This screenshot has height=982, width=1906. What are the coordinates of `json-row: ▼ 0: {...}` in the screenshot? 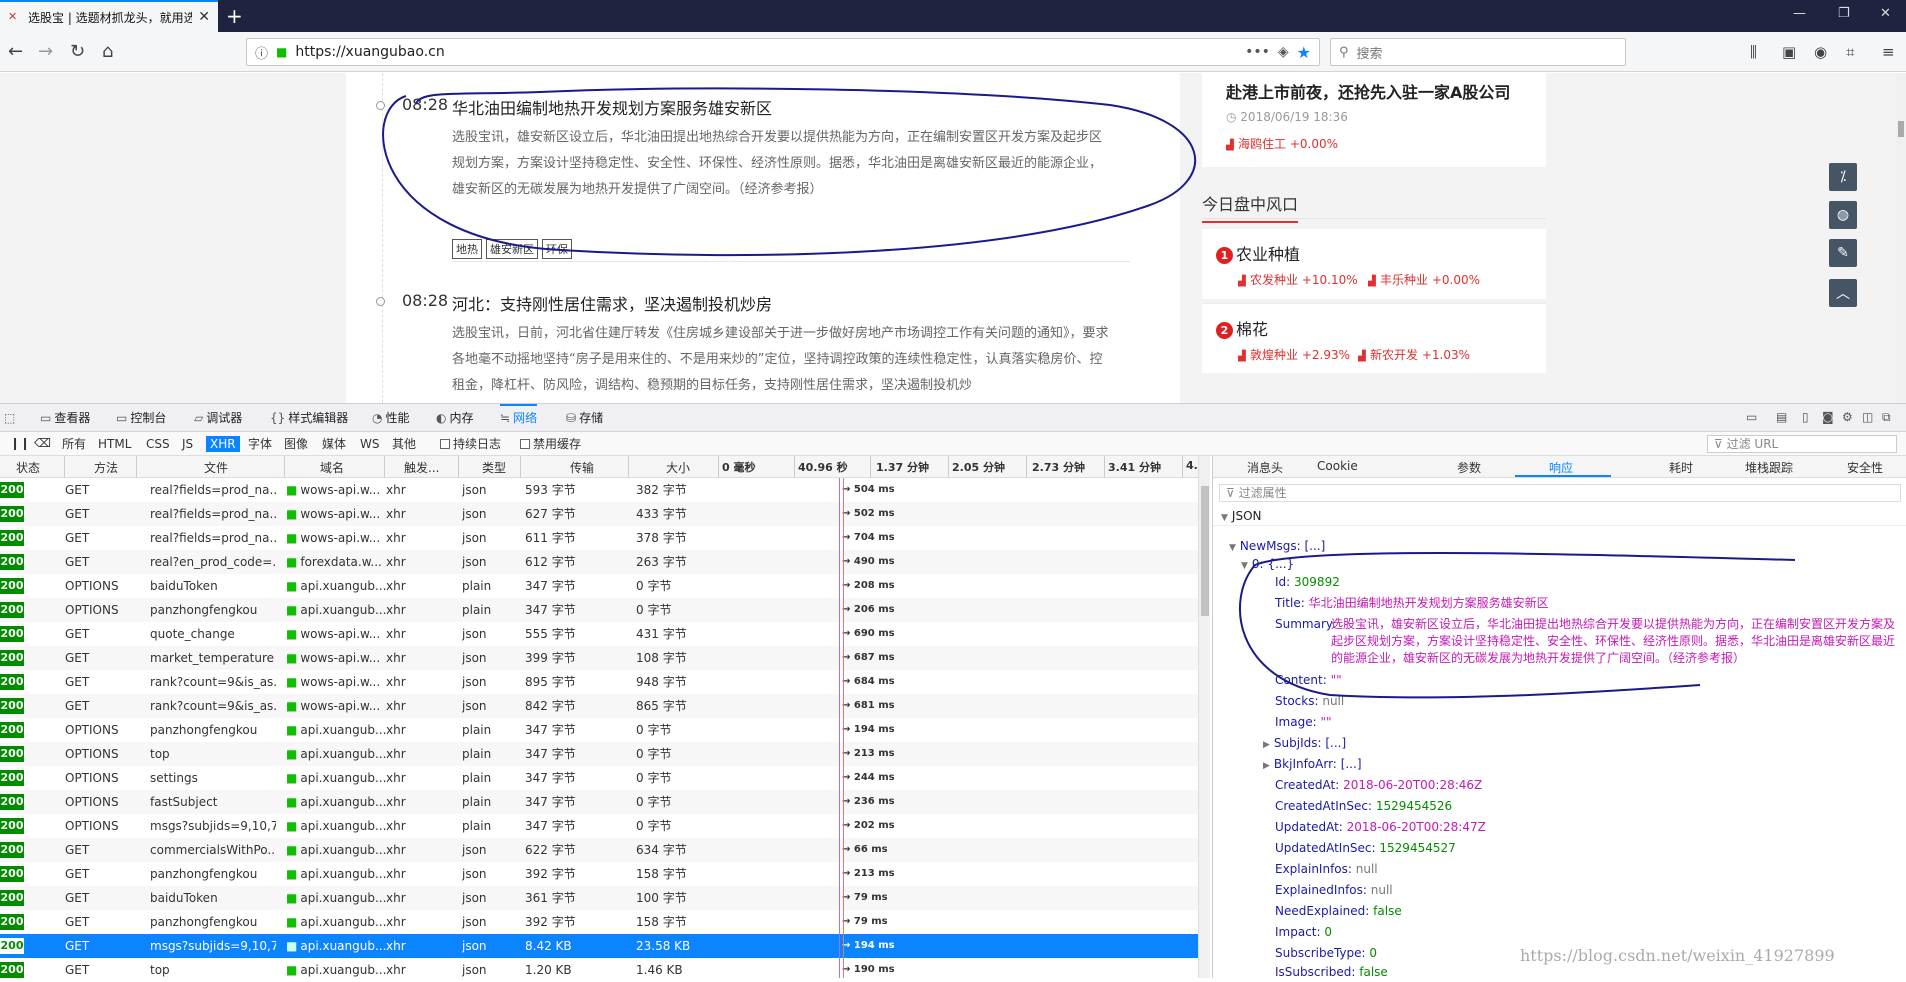 It's located at (1267, 565).